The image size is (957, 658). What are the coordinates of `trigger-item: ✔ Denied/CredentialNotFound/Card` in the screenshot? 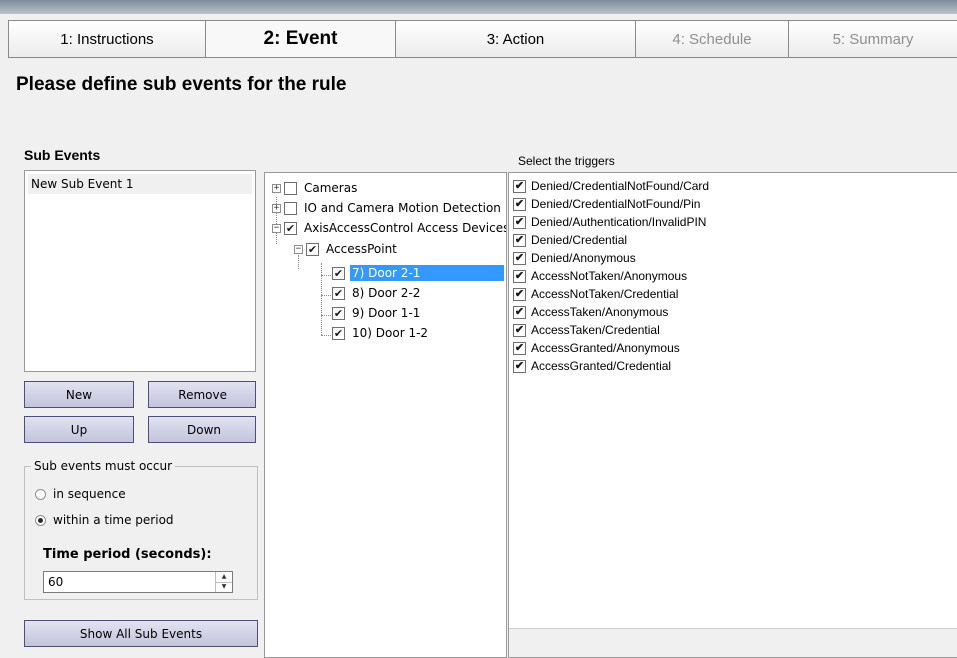 It's located at (611, 186).